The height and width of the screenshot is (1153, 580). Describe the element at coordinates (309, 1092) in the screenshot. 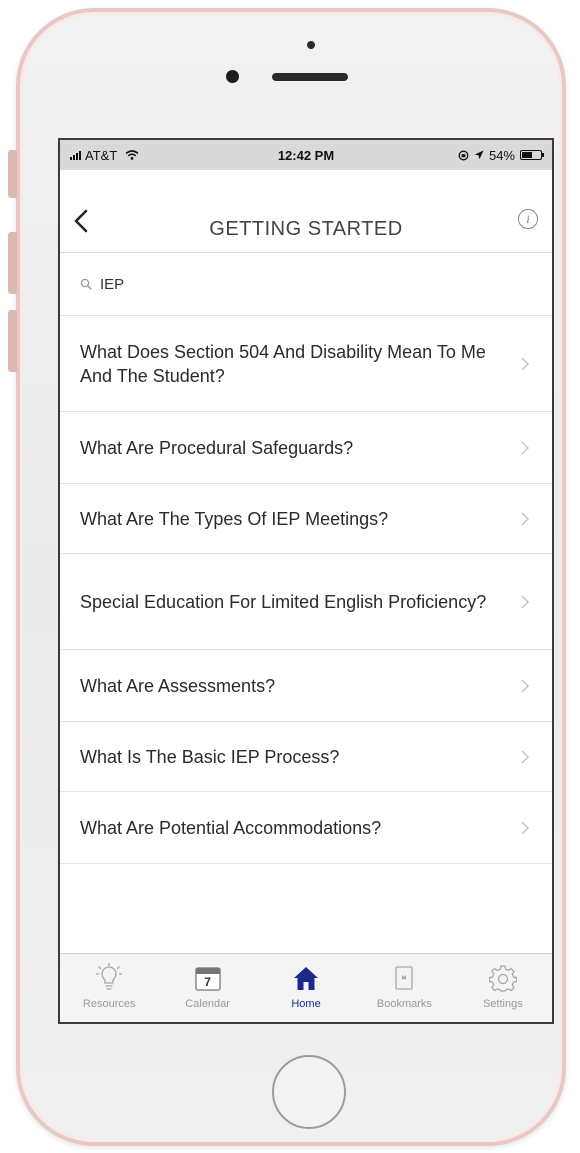

I see `home-hardware-button` at that location.